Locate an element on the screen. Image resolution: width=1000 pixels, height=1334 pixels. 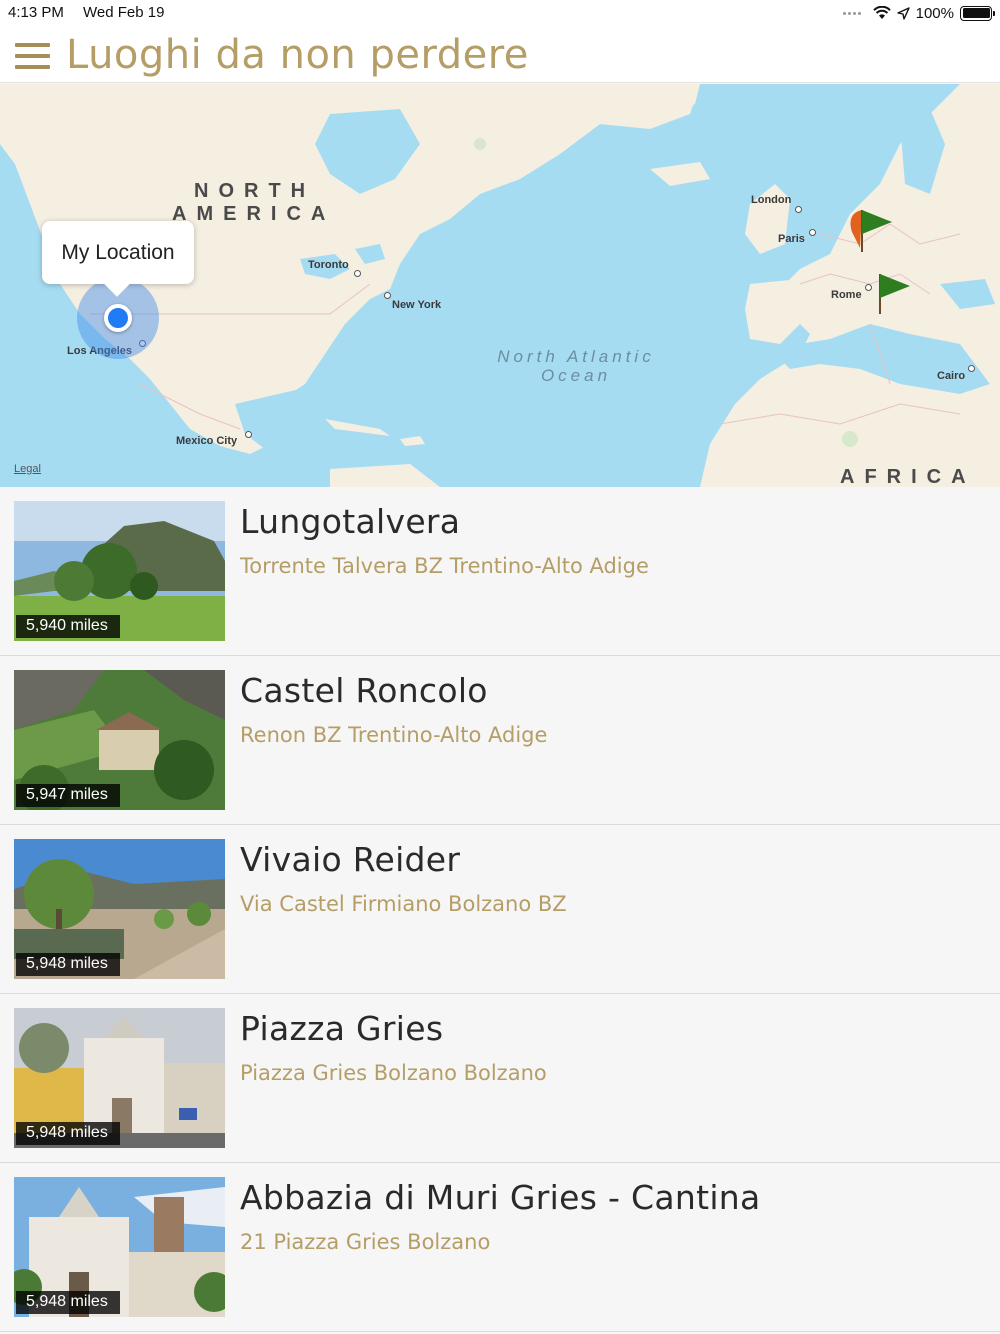
continent-label: AMERICA is located at coordinates (254, 214).